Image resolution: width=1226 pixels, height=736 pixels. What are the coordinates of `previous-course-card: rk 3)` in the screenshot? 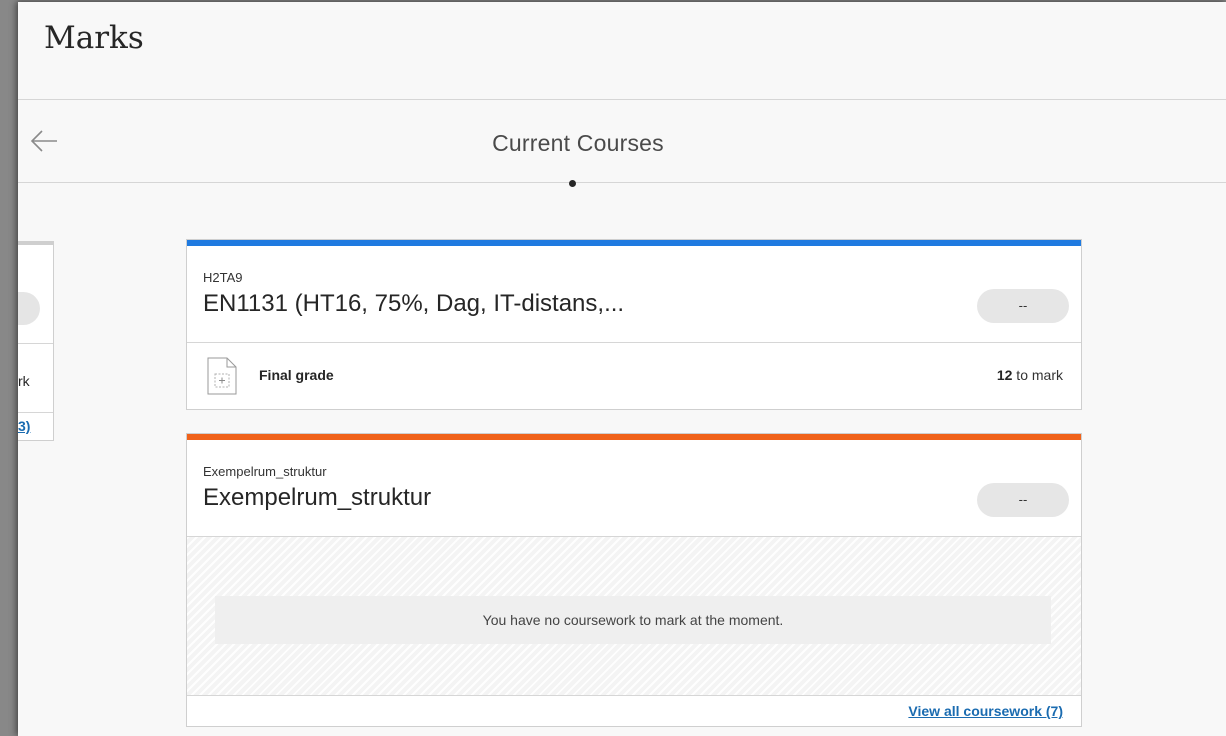 It's located at (36, 341).